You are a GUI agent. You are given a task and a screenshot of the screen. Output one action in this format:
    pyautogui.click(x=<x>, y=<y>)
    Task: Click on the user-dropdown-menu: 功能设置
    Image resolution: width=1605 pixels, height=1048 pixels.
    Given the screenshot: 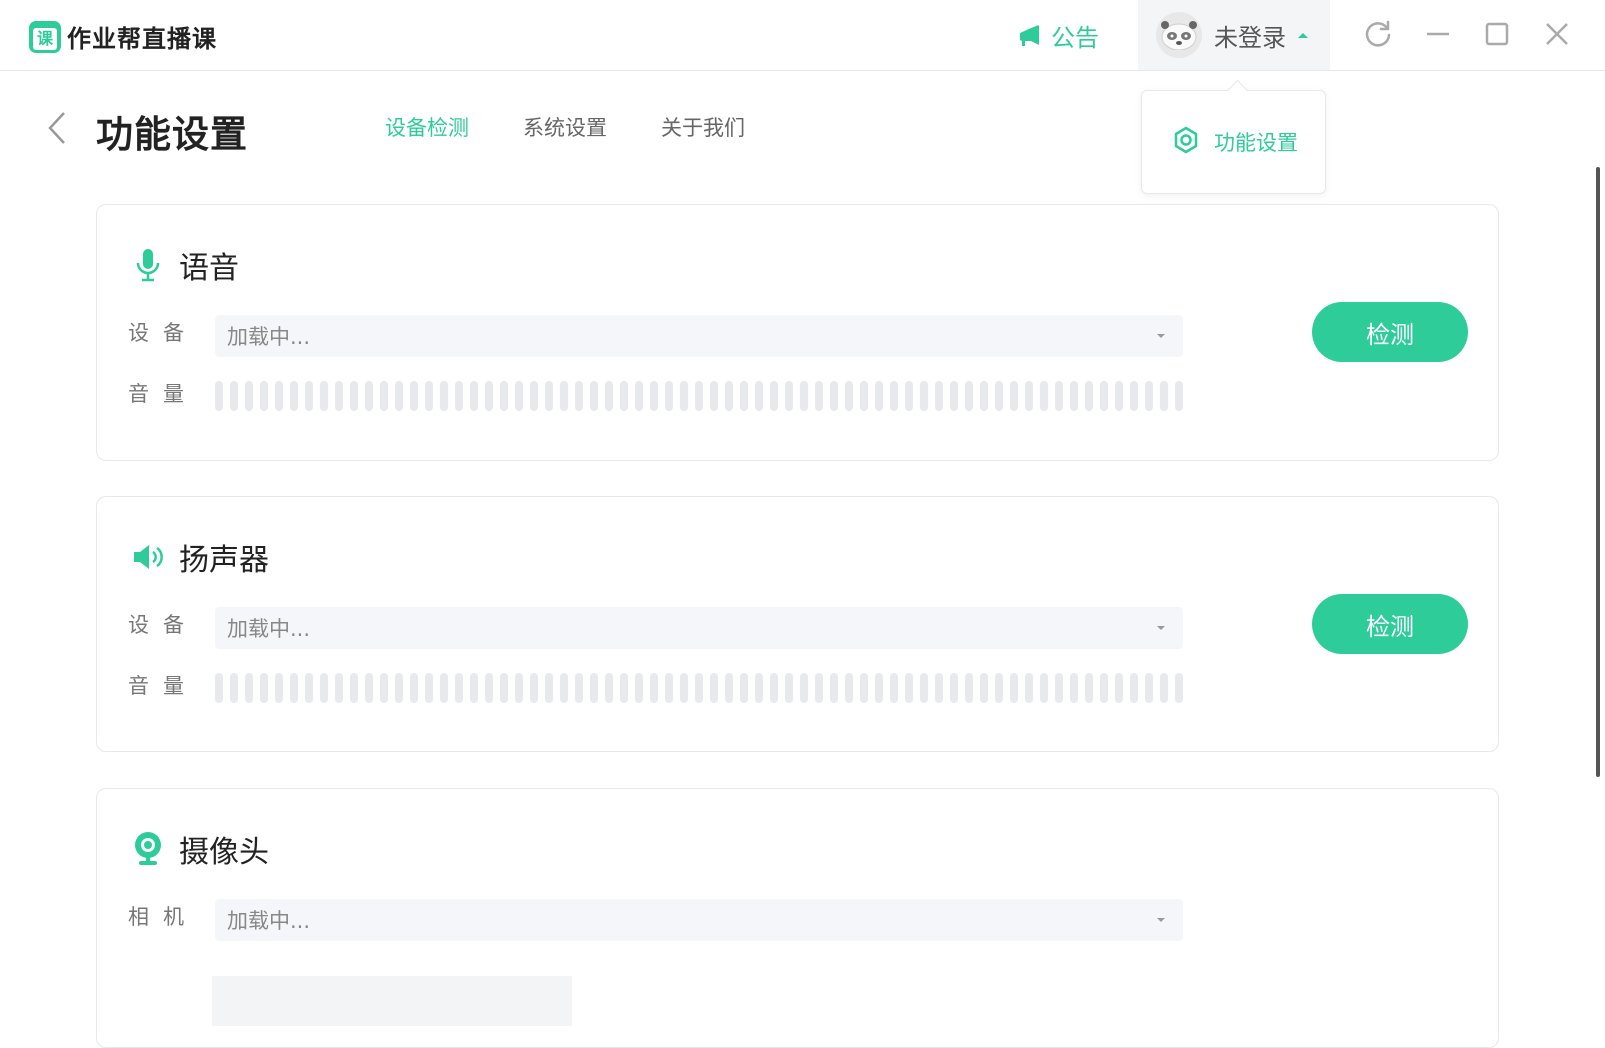 What is the action you would take?
    pyautogui.click(x=1233, y=142)
    